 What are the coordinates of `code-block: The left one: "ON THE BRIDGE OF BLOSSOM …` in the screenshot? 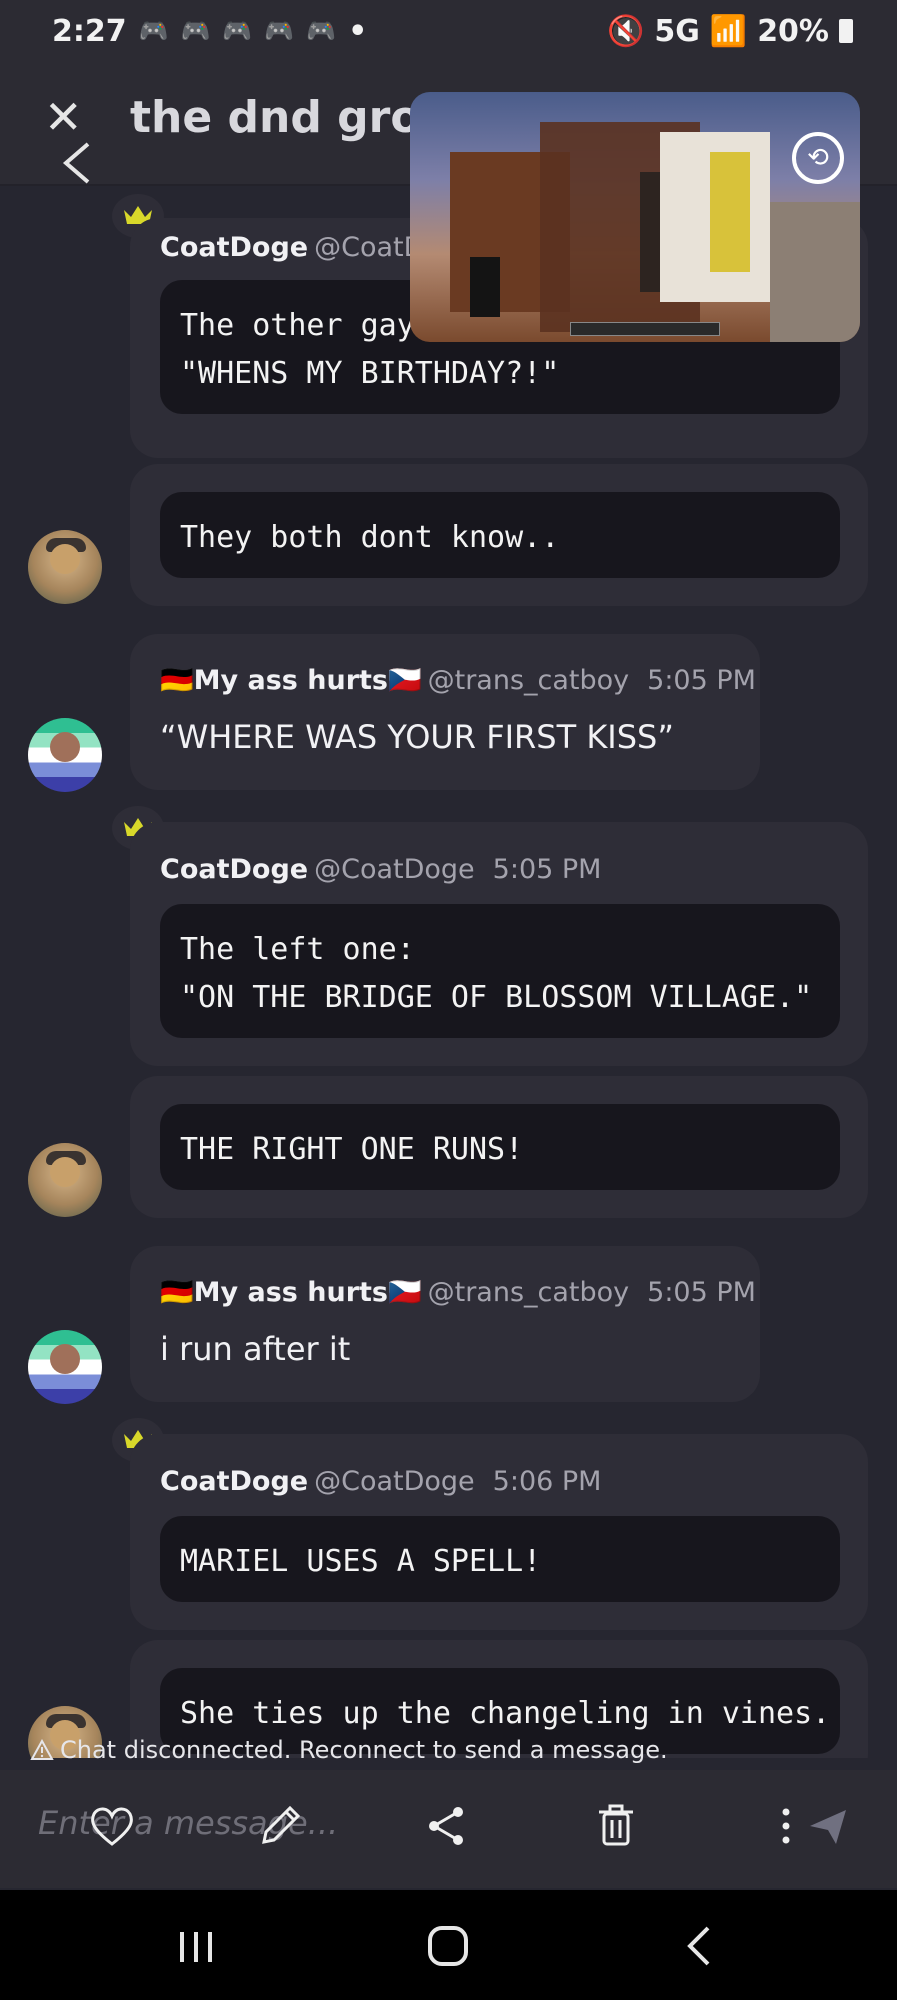 It's located at (500, 971).